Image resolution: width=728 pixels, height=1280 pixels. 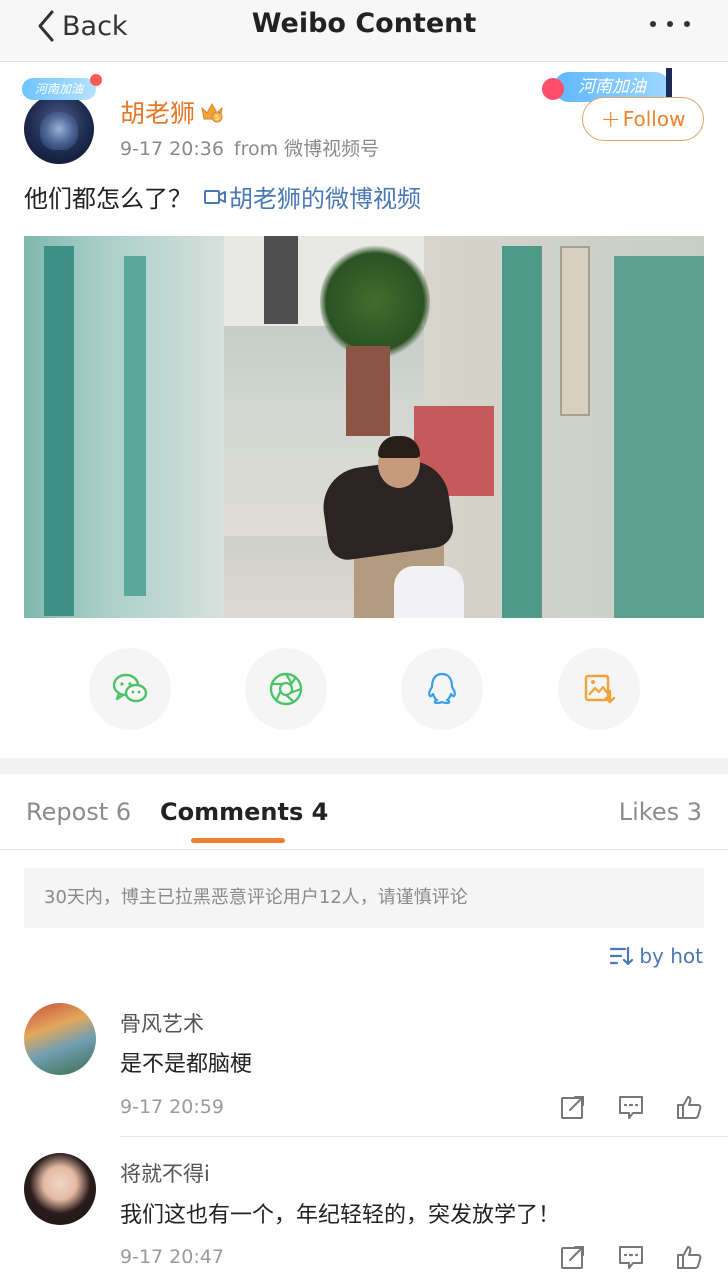 What do you see at coordinates (135, 426) in the screenshot?
I see `door-left-far` at bounding box center [135, 426].